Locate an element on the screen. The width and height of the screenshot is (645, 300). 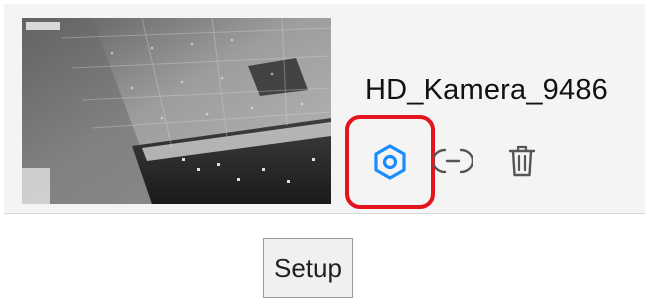
trash-icon is located at coordinates (522, 161).